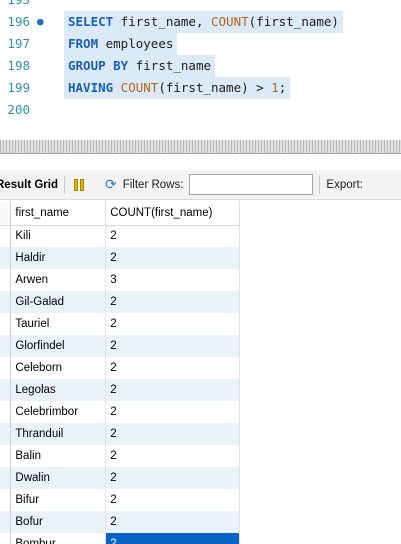 Image resolution: width=401 pixels, height=544 pixels. What do you see at coordinates (58, 412) in the screenshot?
I see `cell-first-name: Celebrimbor` at bounding box center [58, 412].